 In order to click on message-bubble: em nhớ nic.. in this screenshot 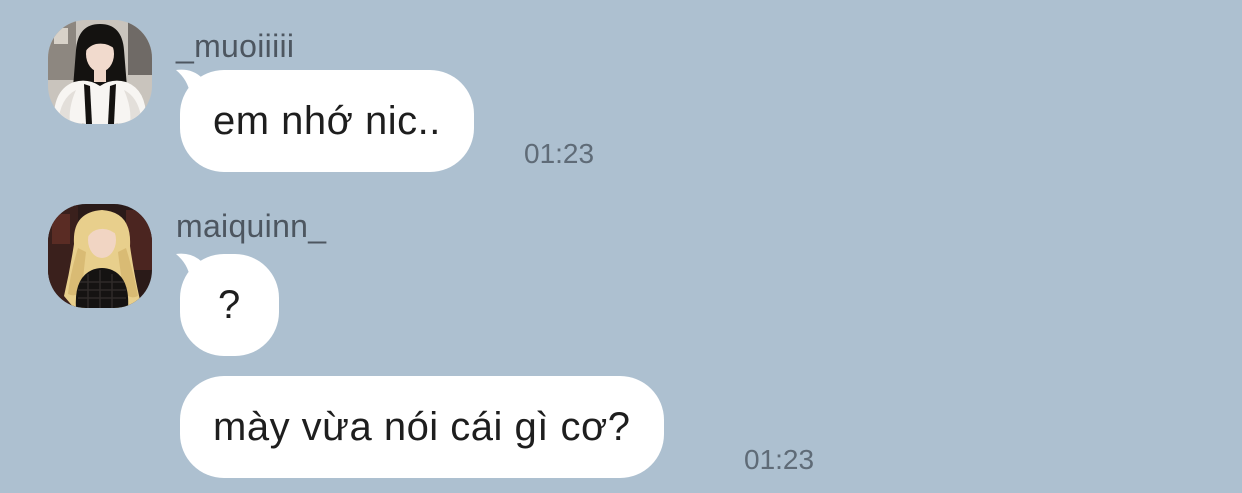, I will do `click(327, 121)`.